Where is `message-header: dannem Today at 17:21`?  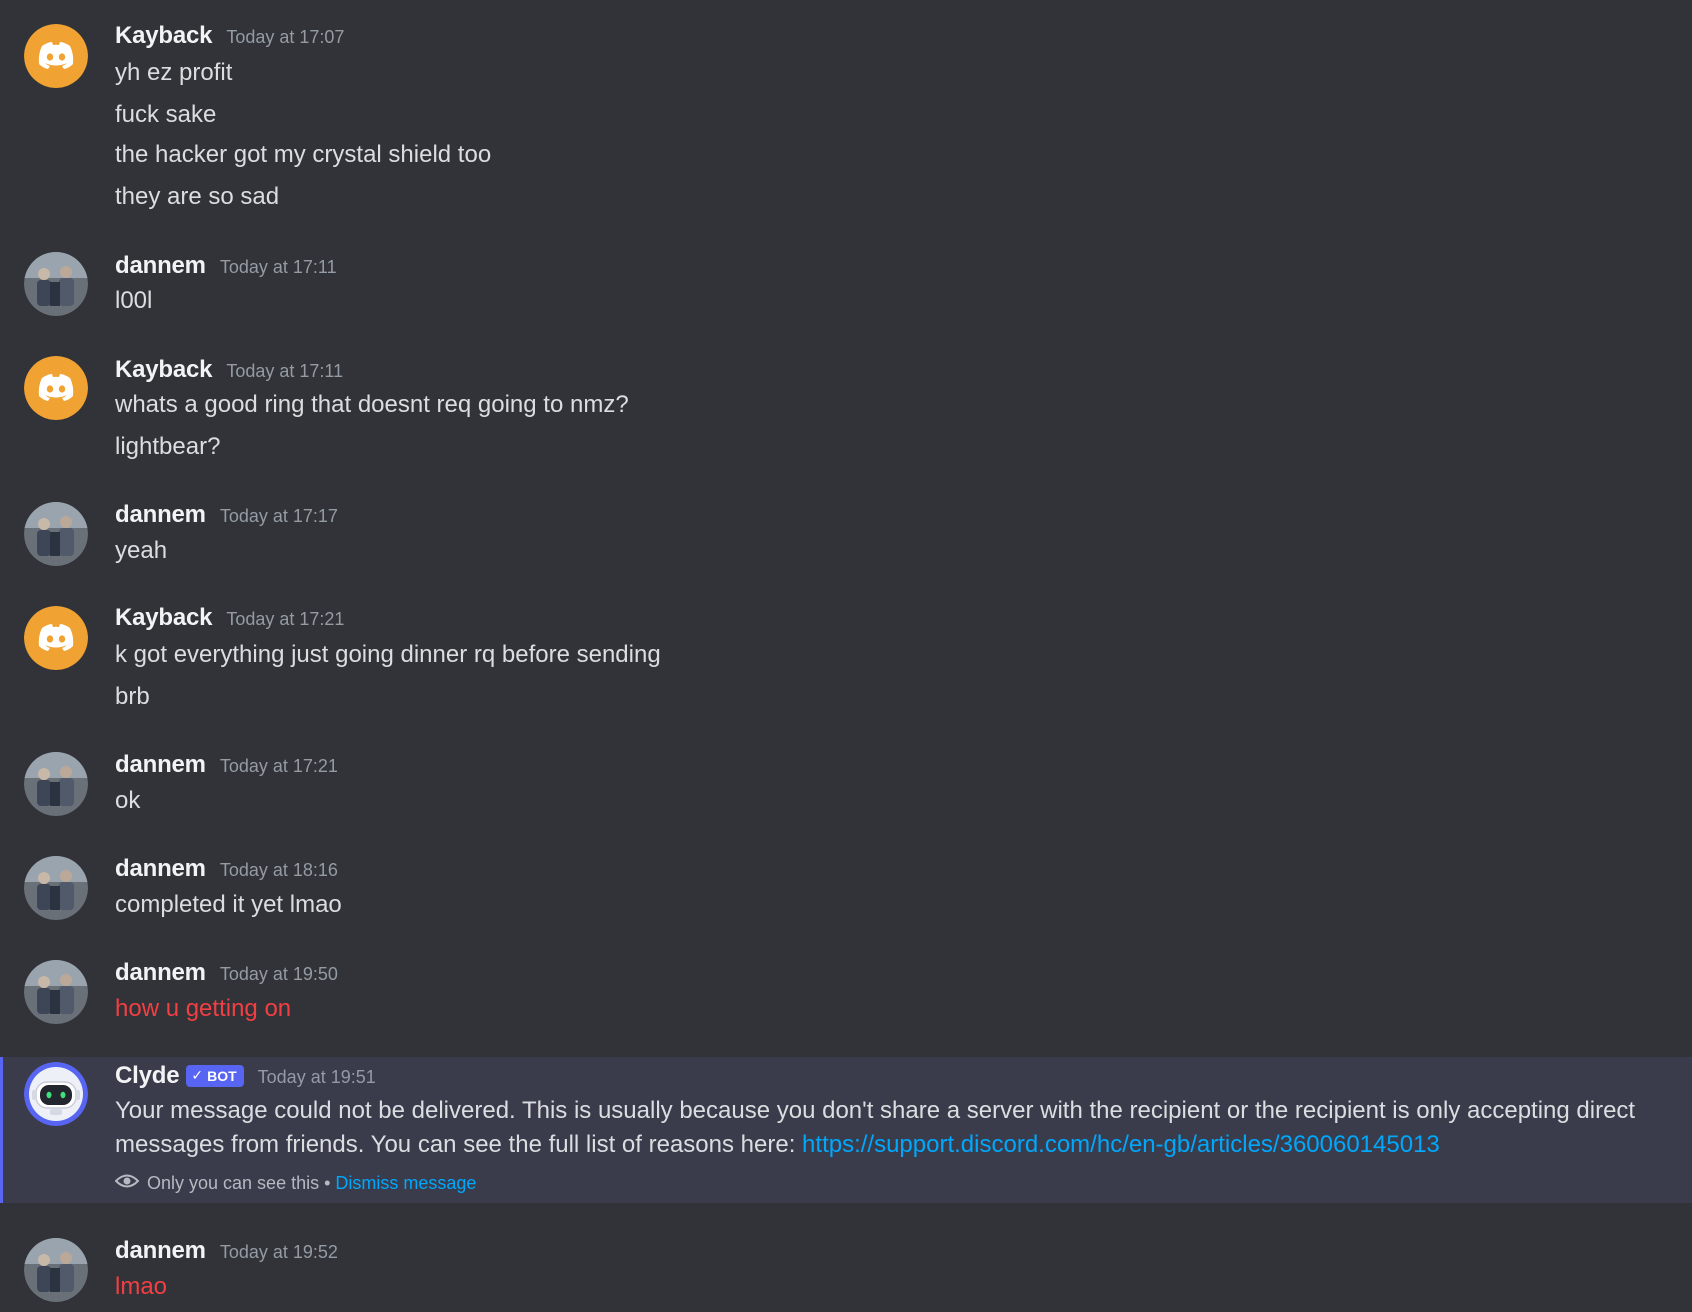 message-header: dannem Today at 17:21 is located at coordinates (226, 766).